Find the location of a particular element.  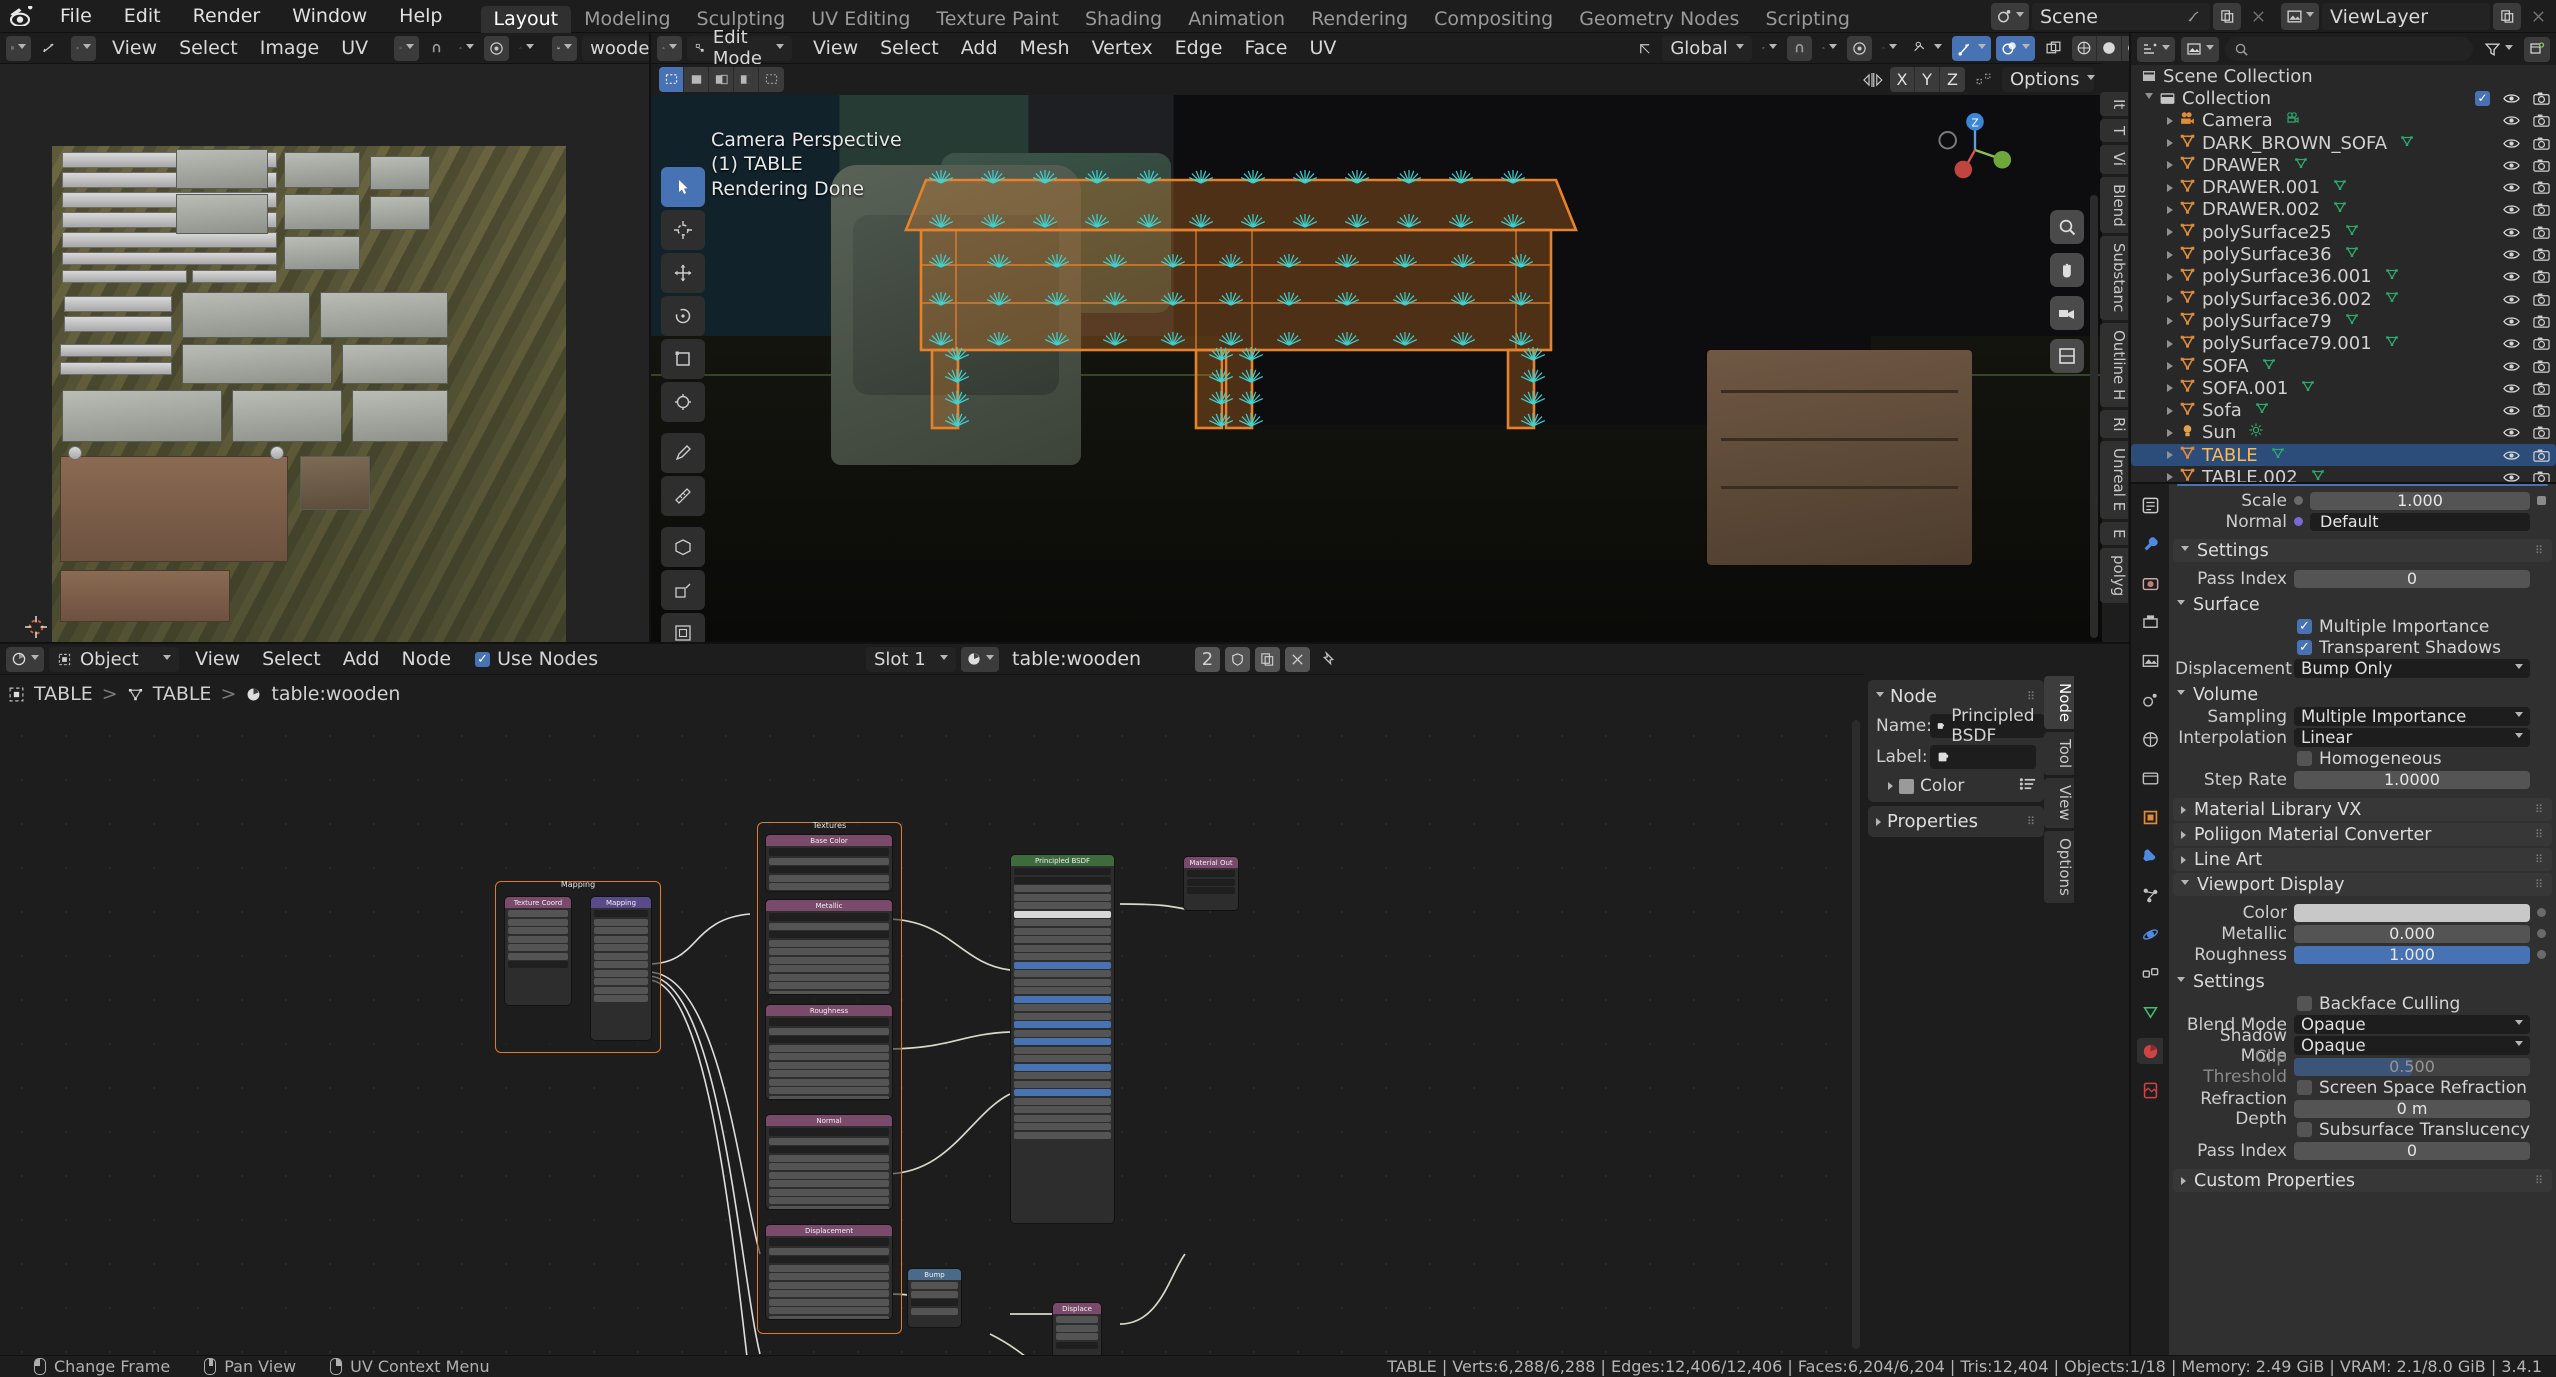

transparent-shadows-checkbox: ✓ is located at coordinates (2304, 647).